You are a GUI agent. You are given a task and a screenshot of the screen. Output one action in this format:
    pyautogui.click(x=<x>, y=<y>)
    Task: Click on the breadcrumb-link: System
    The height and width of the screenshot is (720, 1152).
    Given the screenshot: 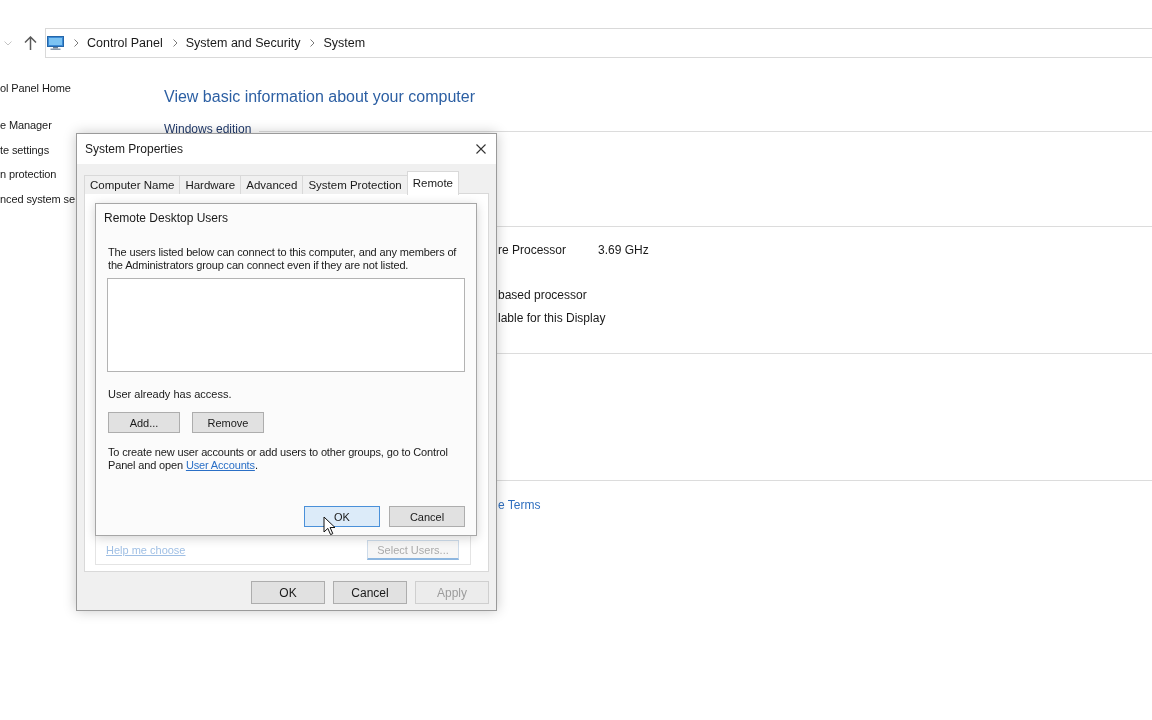 What is the action you would take?
    pyautogui.click(x=344, y=43)
    